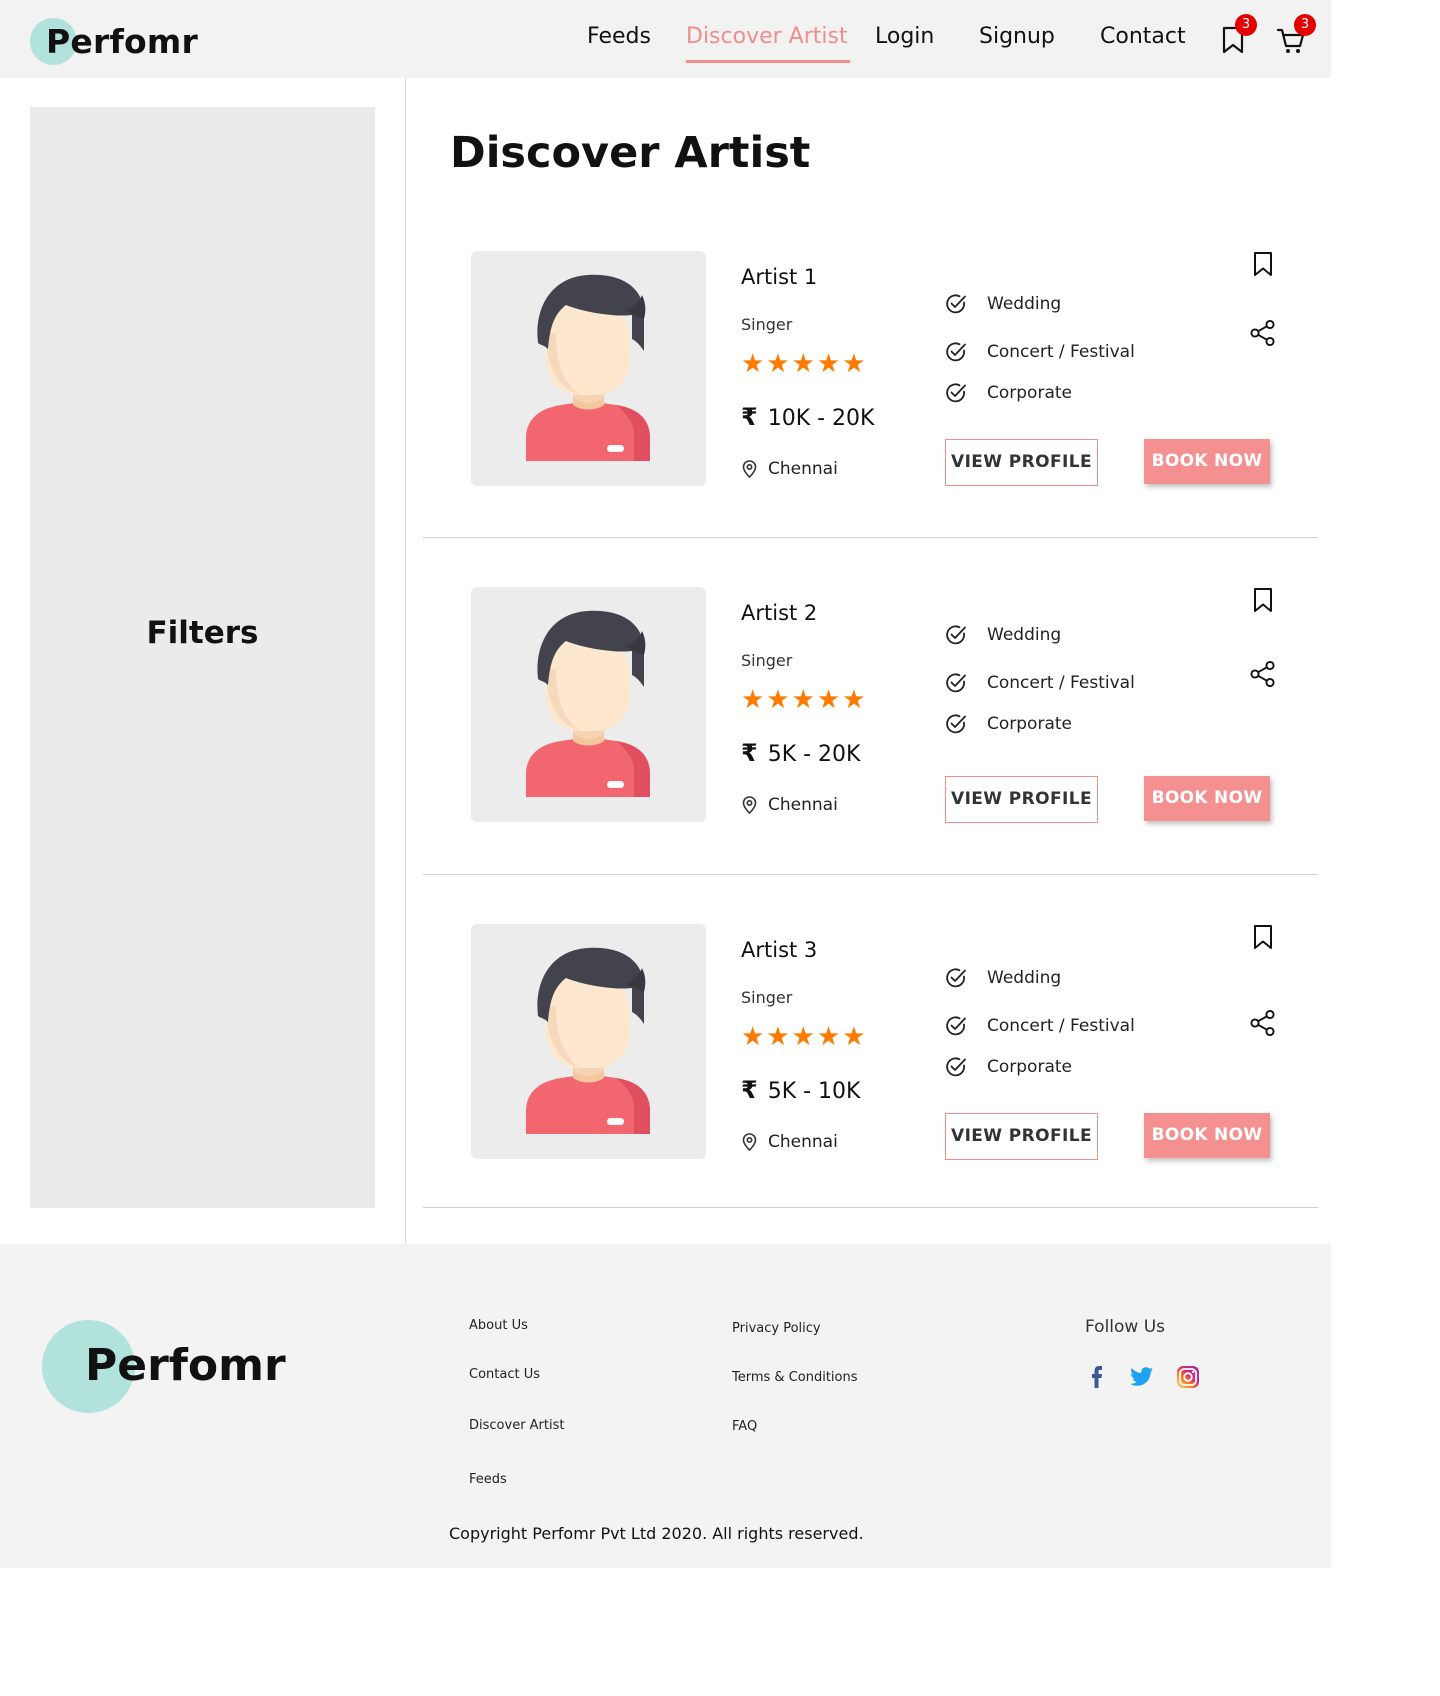 The height and width of the screenshot is (1696, 1440). Describe the element at coordinates (619, 36) in the screenshot. I see `nav-feeds: Feeds` at that location.